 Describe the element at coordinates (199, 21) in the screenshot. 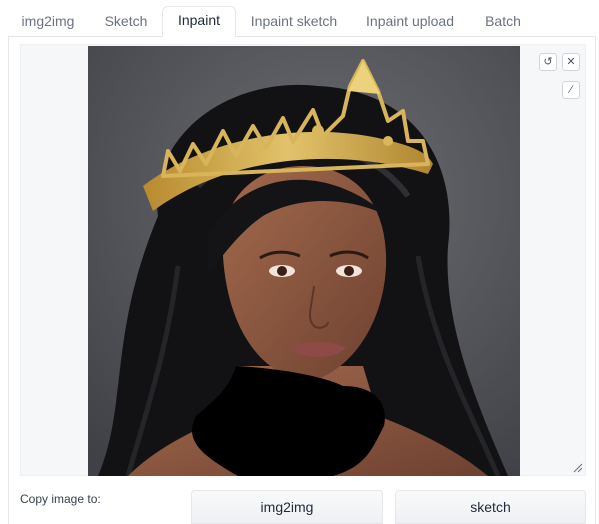

I see `tab-inpaint: Inpaint` at that location.